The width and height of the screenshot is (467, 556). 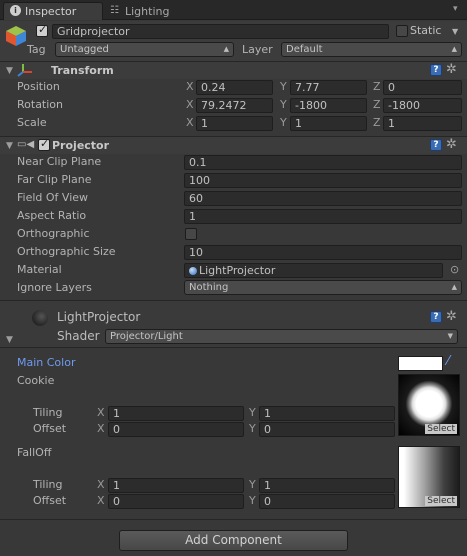 What do you see at coordinates (81, 145) in the screenshot?
I see `projector-title: Projector` at bounding box center [81, 145].